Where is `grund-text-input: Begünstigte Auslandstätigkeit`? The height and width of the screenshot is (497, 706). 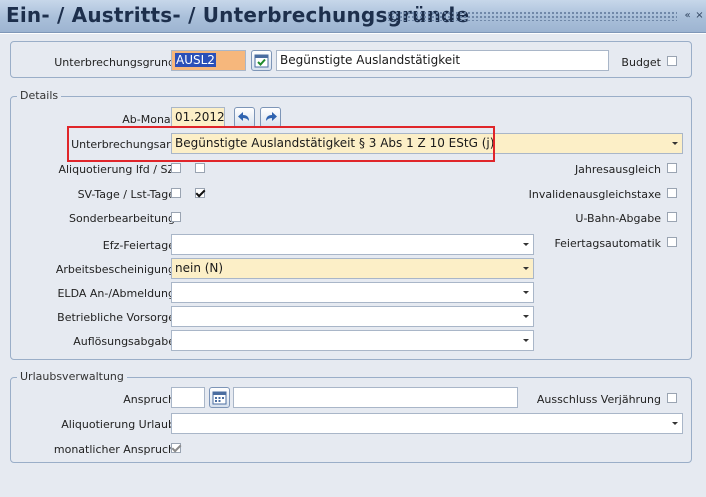 grund-text-input: Begünstigte Auslandstätigkeit is located at coordinates (442, 60).